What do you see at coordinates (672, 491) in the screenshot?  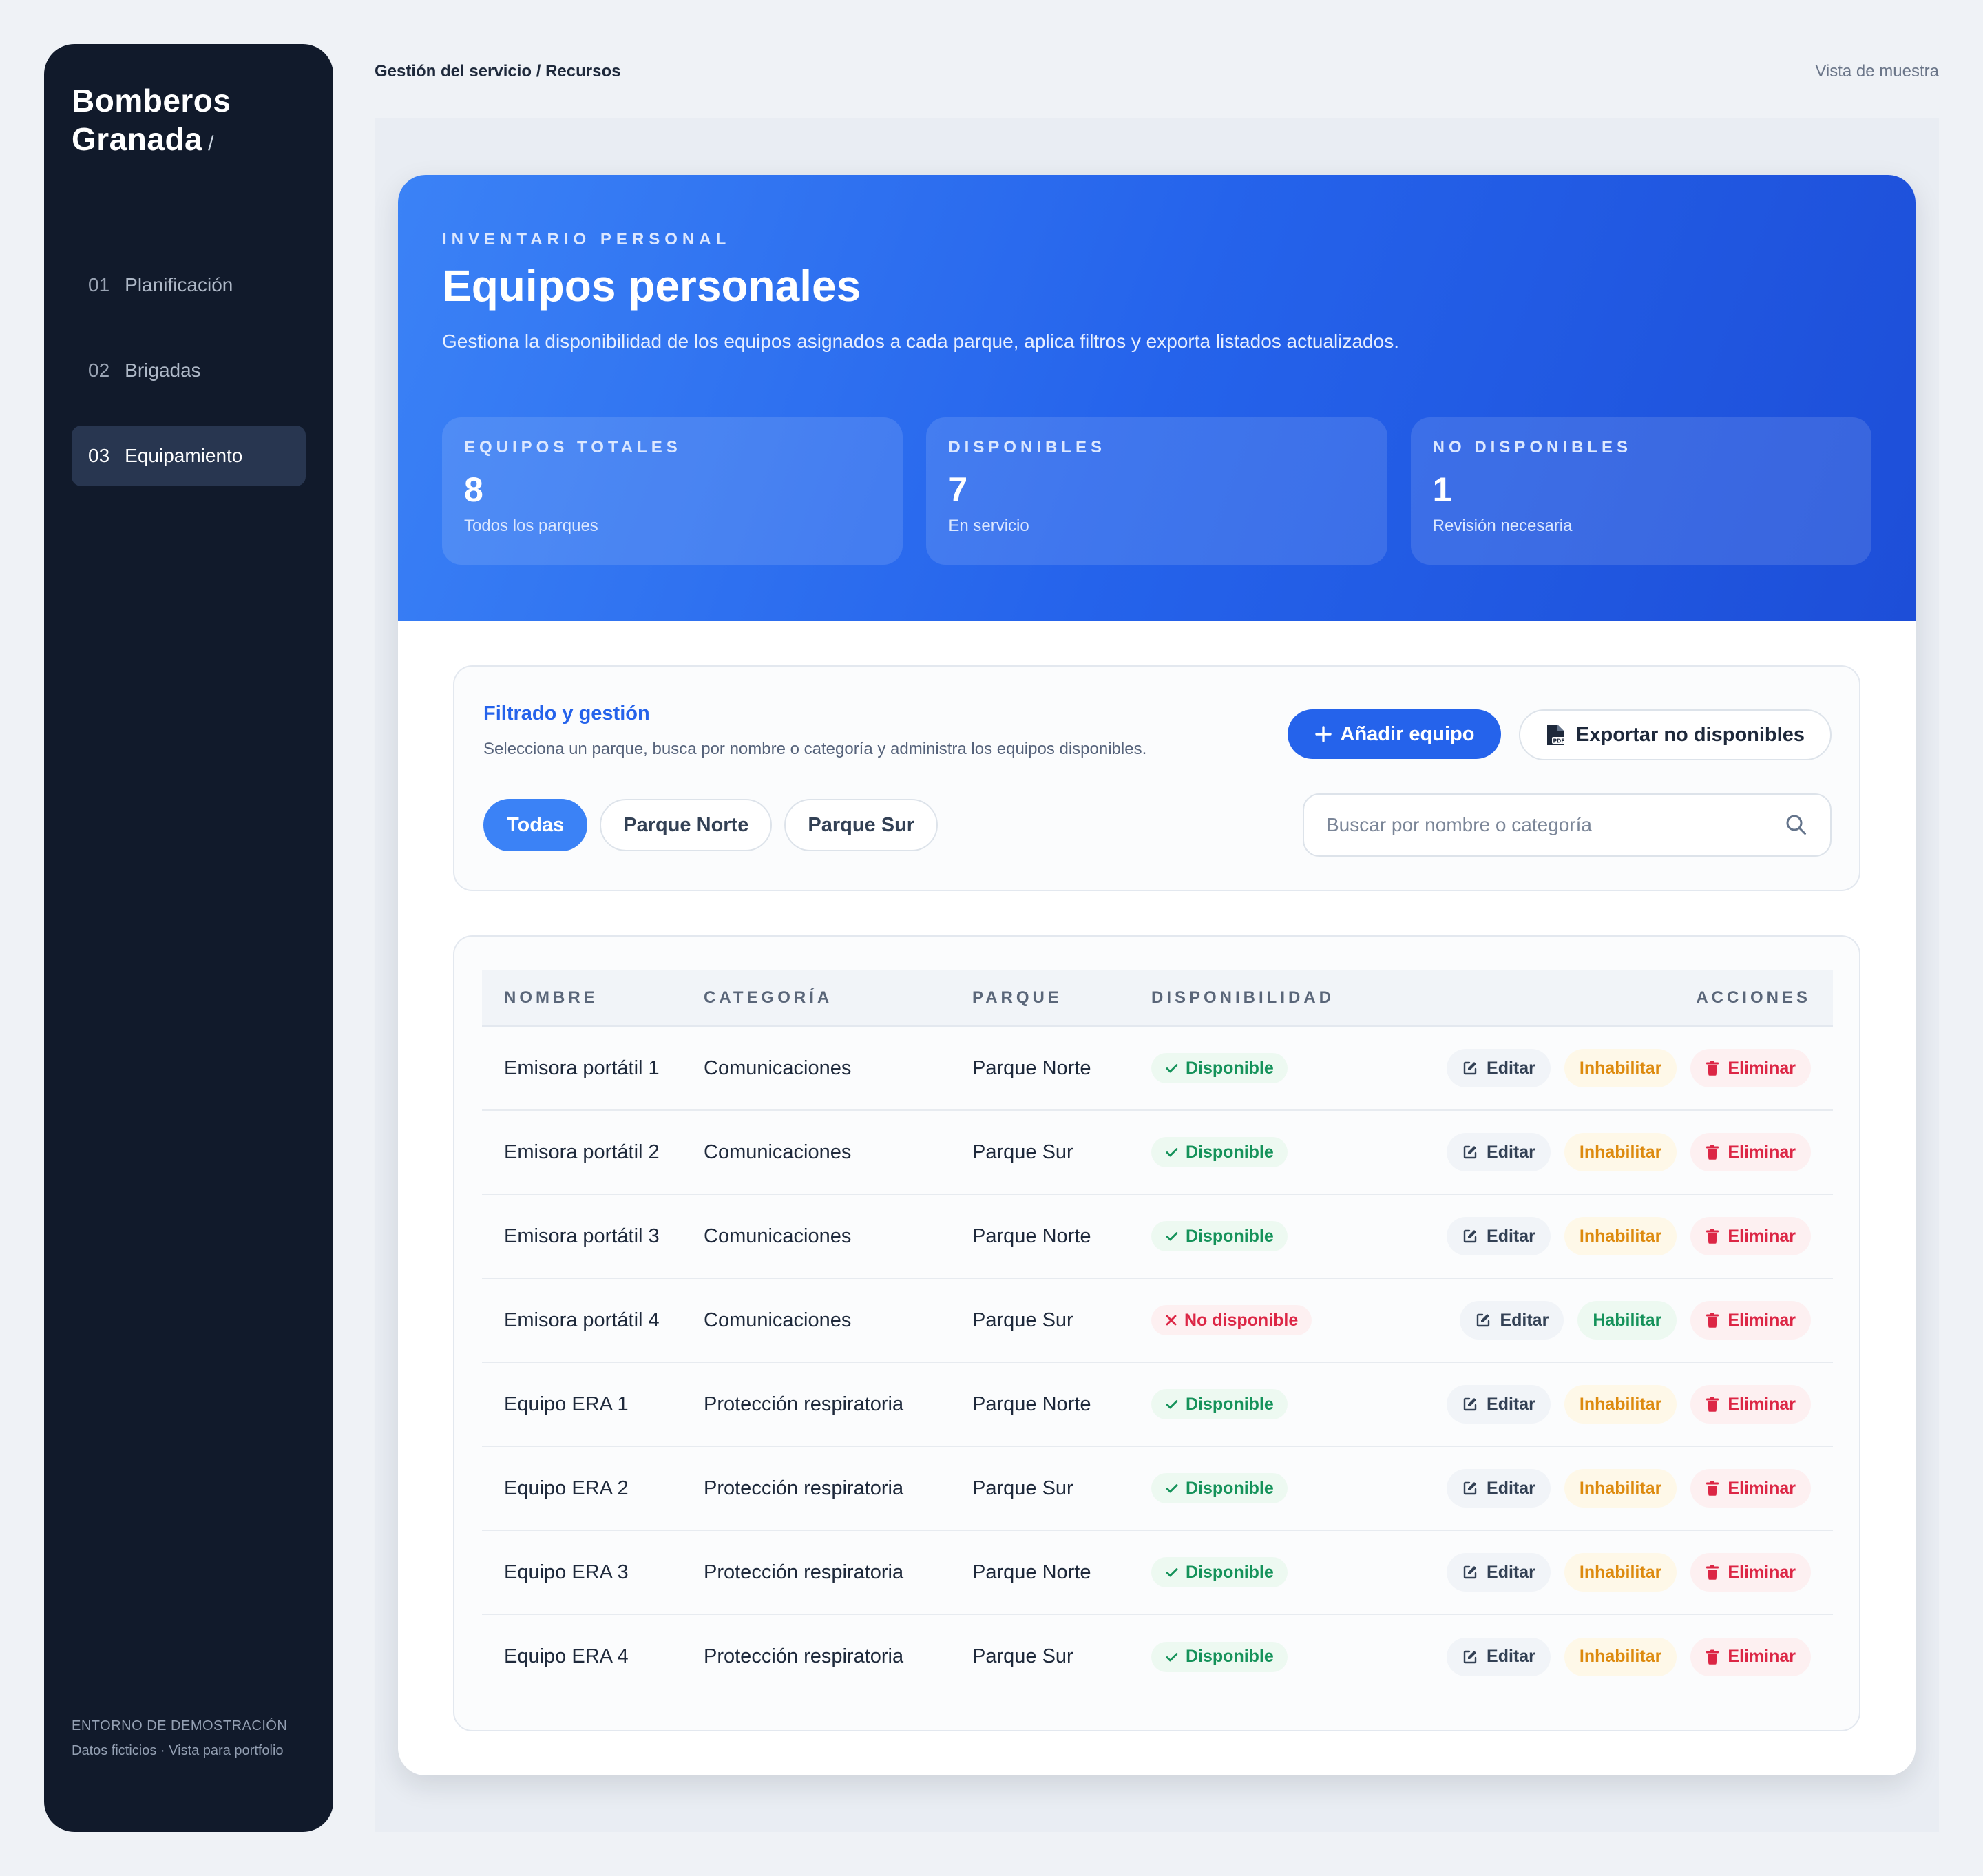 I see `stat-card-total: EQUIPOS TOTALES 8 Todos los parques` at bounding box center [672, 491].